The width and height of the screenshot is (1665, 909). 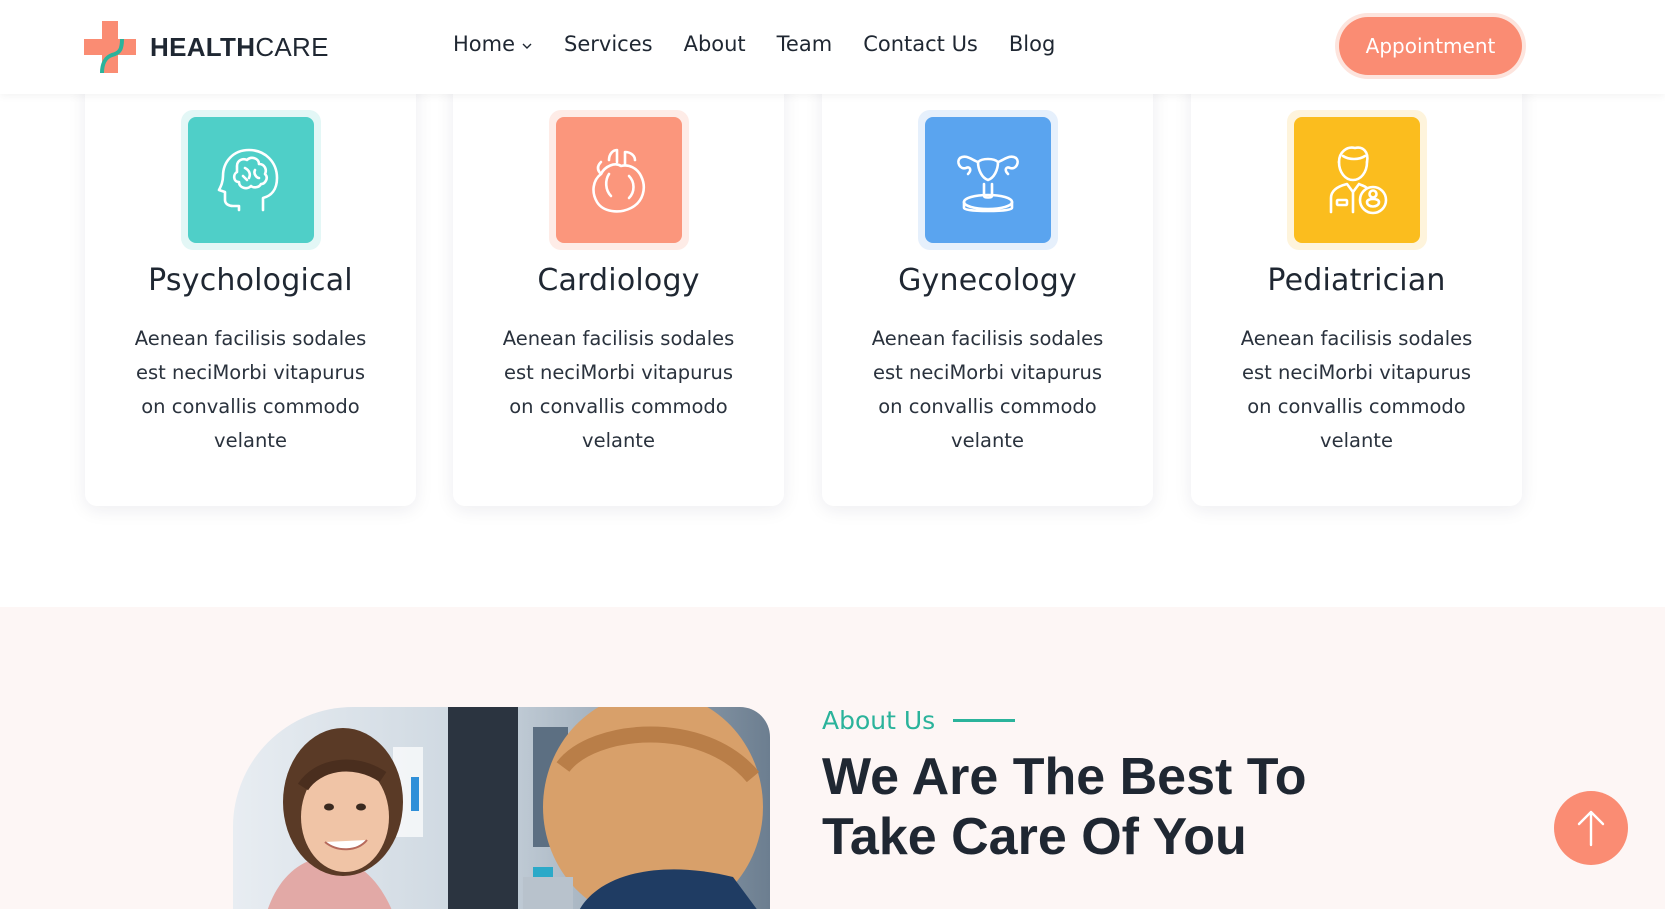 What do you see at coordinates (292, 47) in the screenshot?
I see `logo-wordmark-light: CARE` at bounding box center [292, 47].